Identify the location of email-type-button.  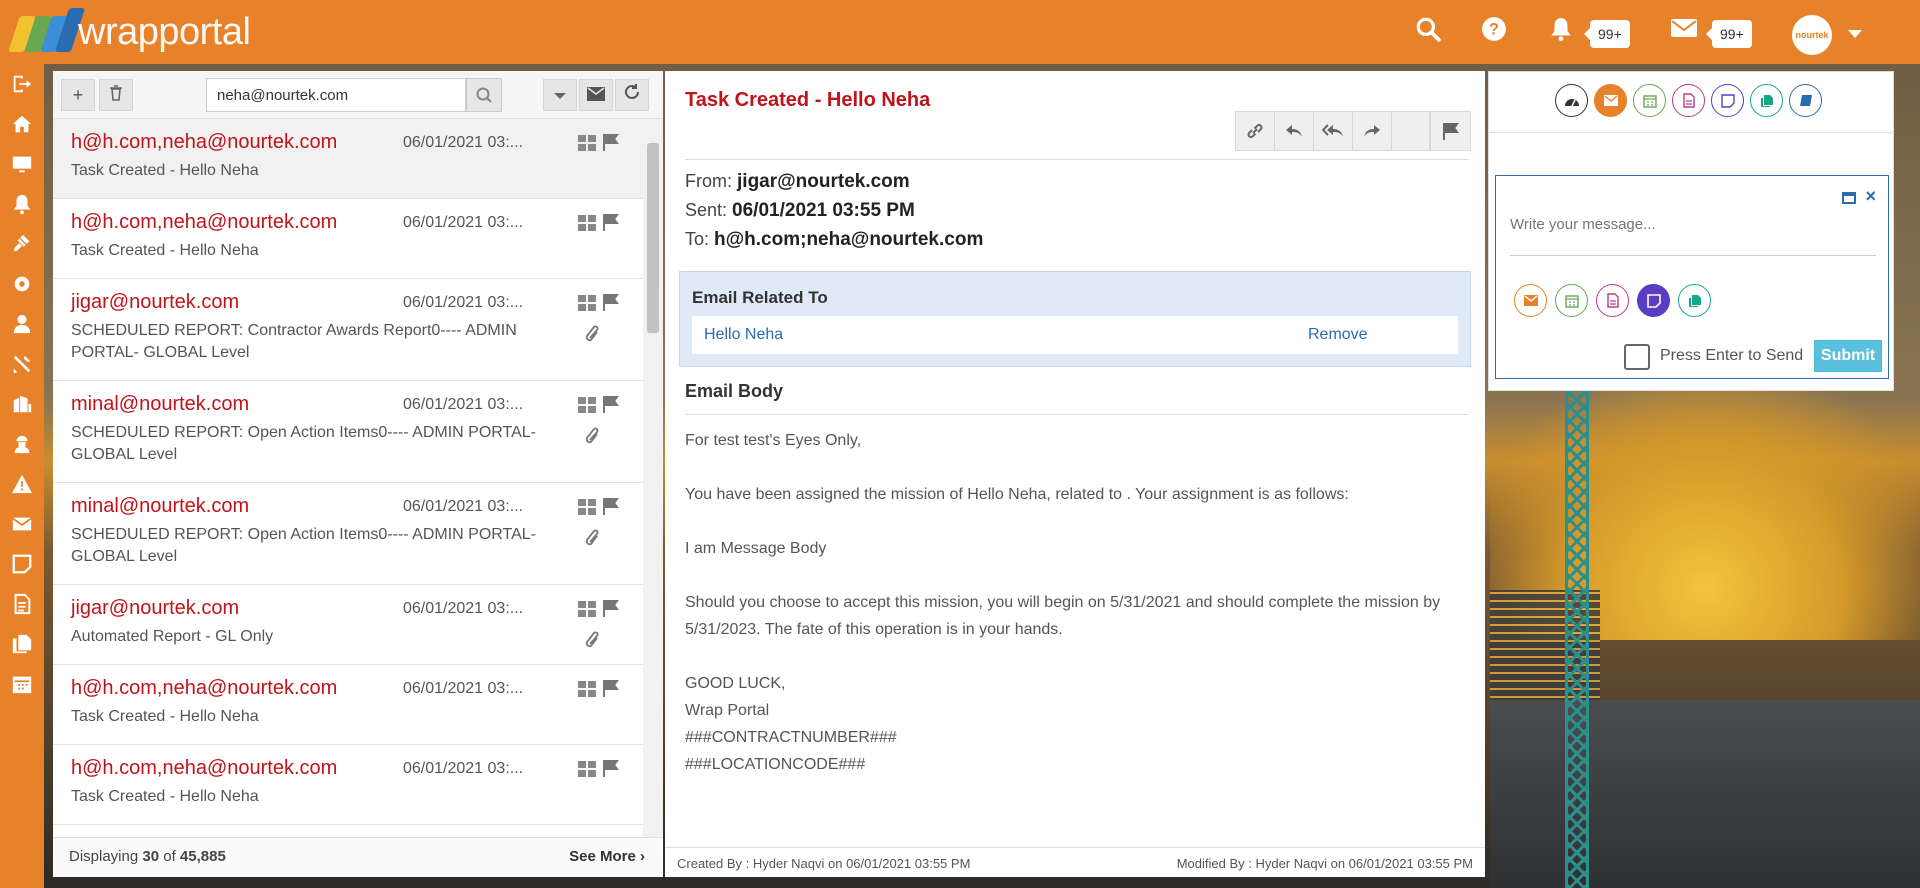
(1530, 300).